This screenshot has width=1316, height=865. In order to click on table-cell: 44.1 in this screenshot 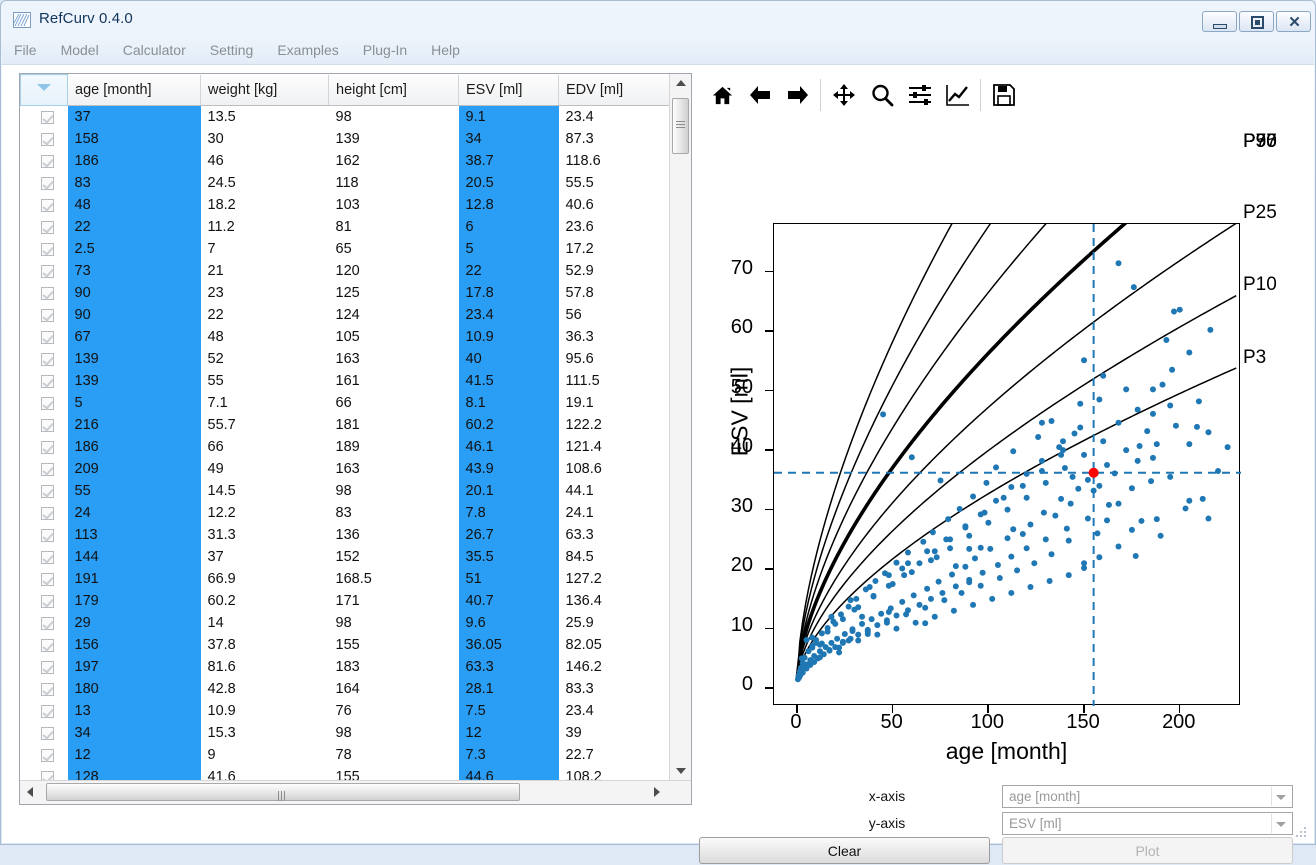, I will do `click(615, 491)`.